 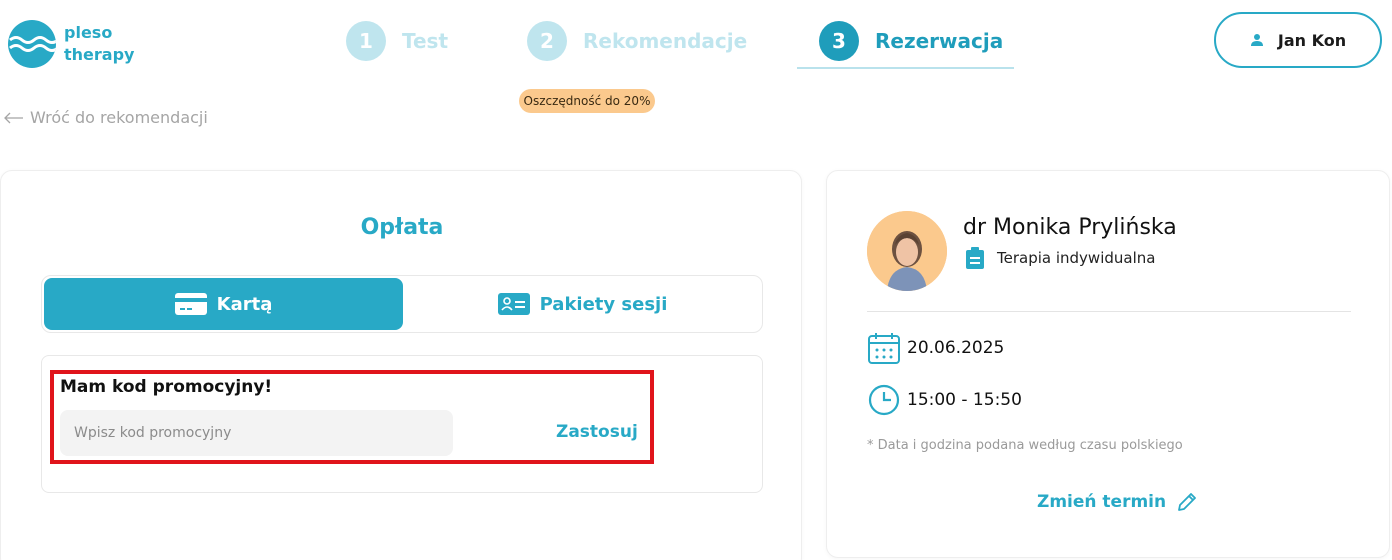 I want to click on step-number: 3, so click(x=839, y=41).